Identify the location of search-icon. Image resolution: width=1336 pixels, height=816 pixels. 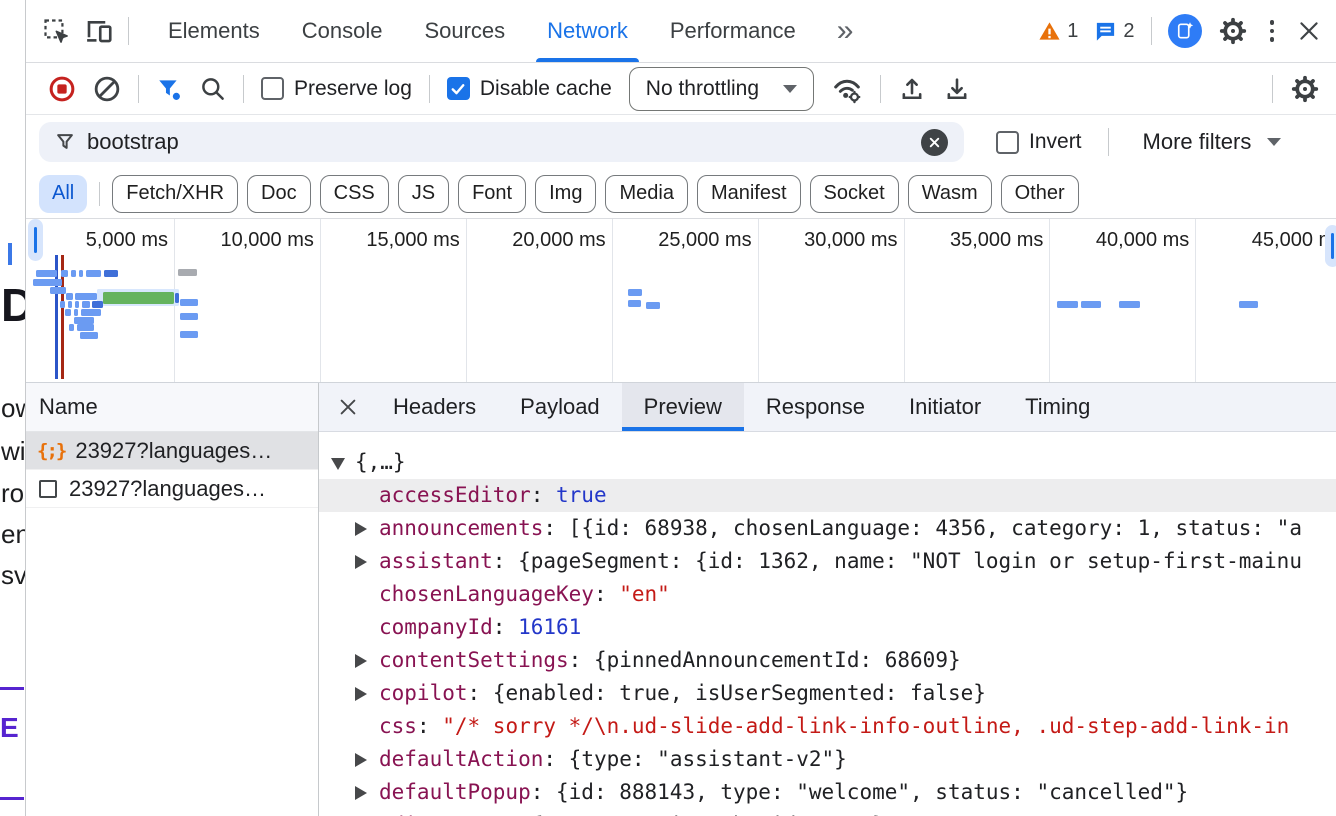
(212, 88).